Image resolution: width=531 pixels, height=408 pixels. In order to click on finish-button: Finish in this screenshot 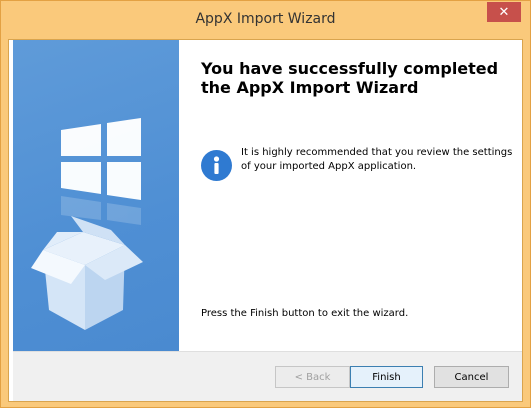, I will do `click(386, 377)`.